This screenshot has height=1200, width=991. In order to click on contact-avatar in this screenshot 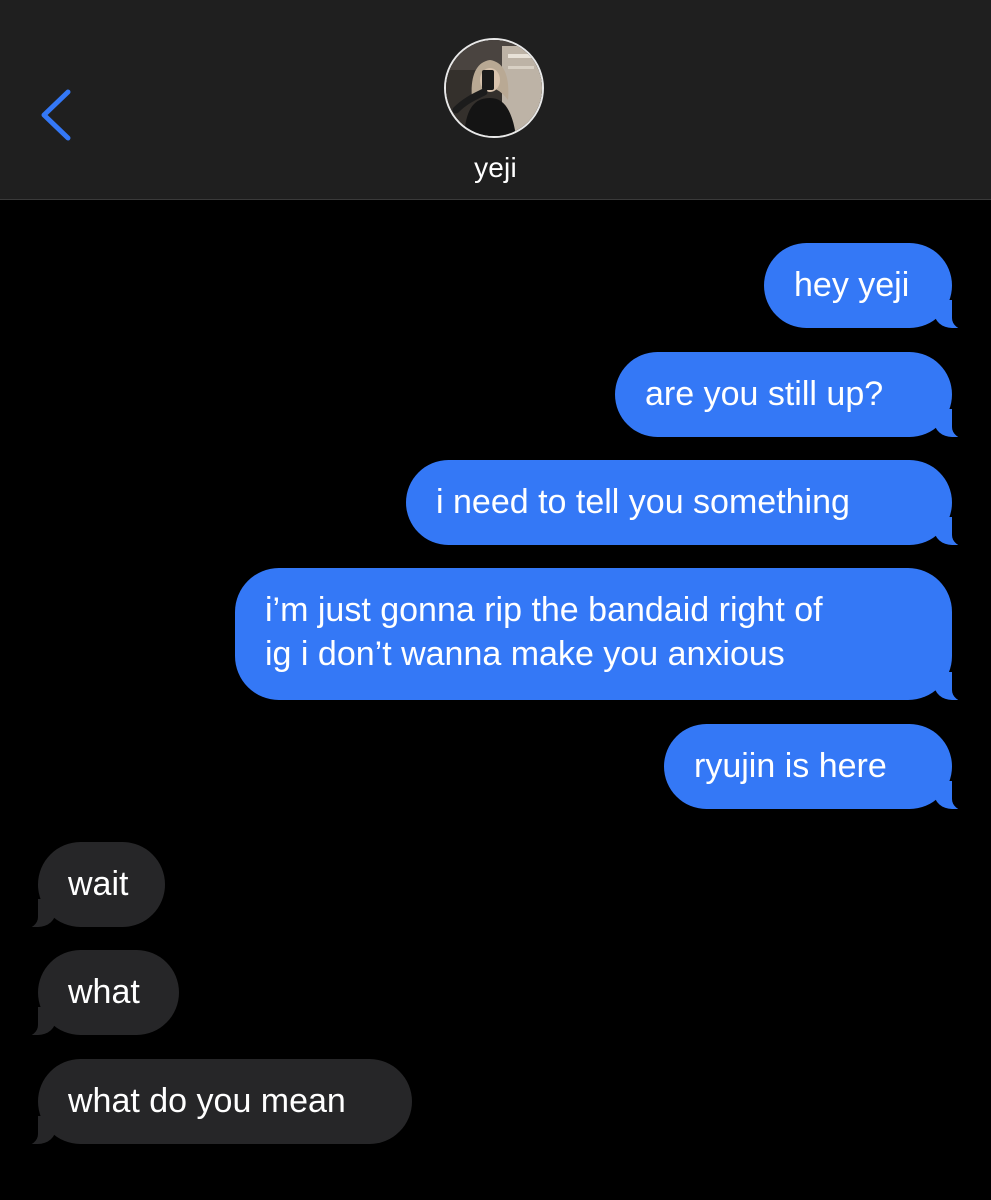, I will do `click(494, 88)`.